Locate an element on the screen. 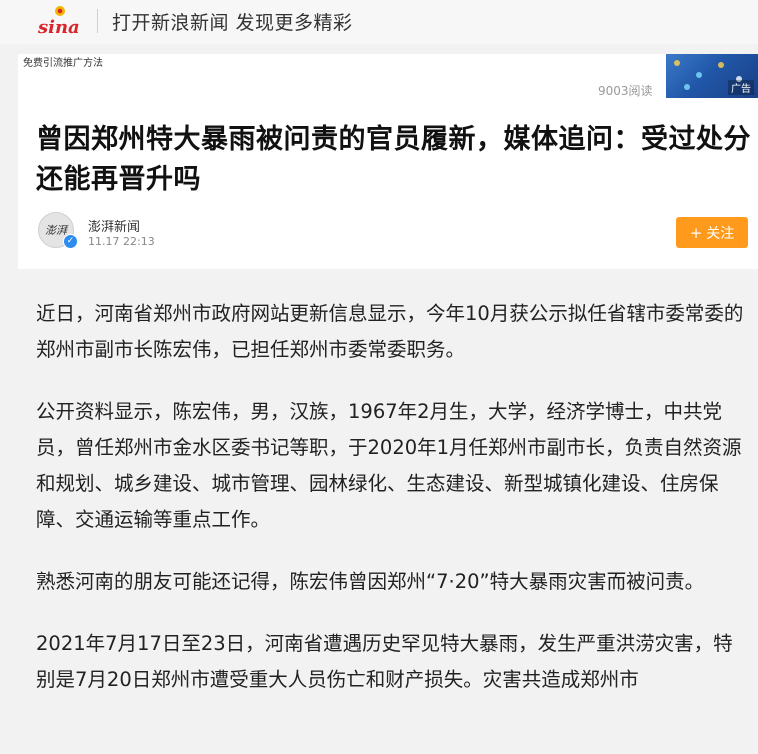 Image resolution: width=758 pixels, height=754 pixels. topbar-divider is located at coordinates (97, 21).